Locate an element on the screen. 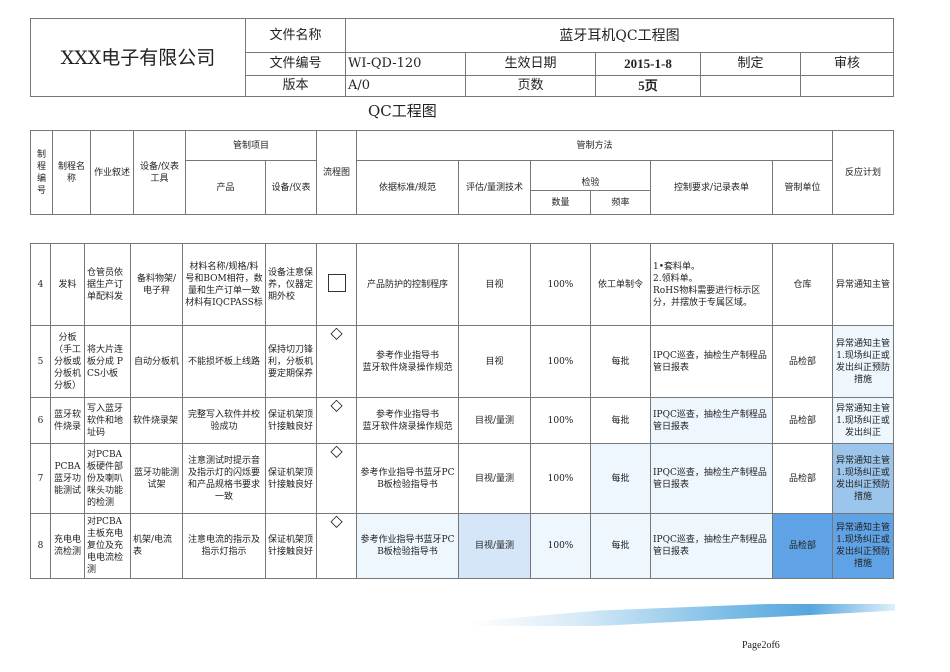 The width and height of the screenshot is (950, 672). col-qty: 数量 is located at coordinates (561, 202).